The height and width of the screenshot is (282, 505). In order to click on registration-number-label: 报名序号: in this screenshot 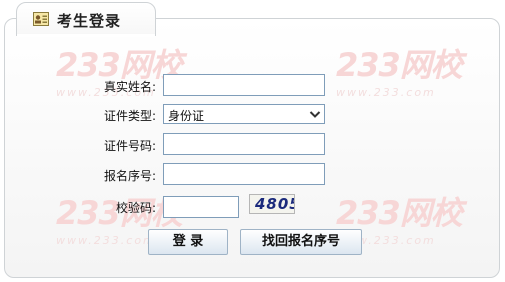, I will do `click(129, 176)`.